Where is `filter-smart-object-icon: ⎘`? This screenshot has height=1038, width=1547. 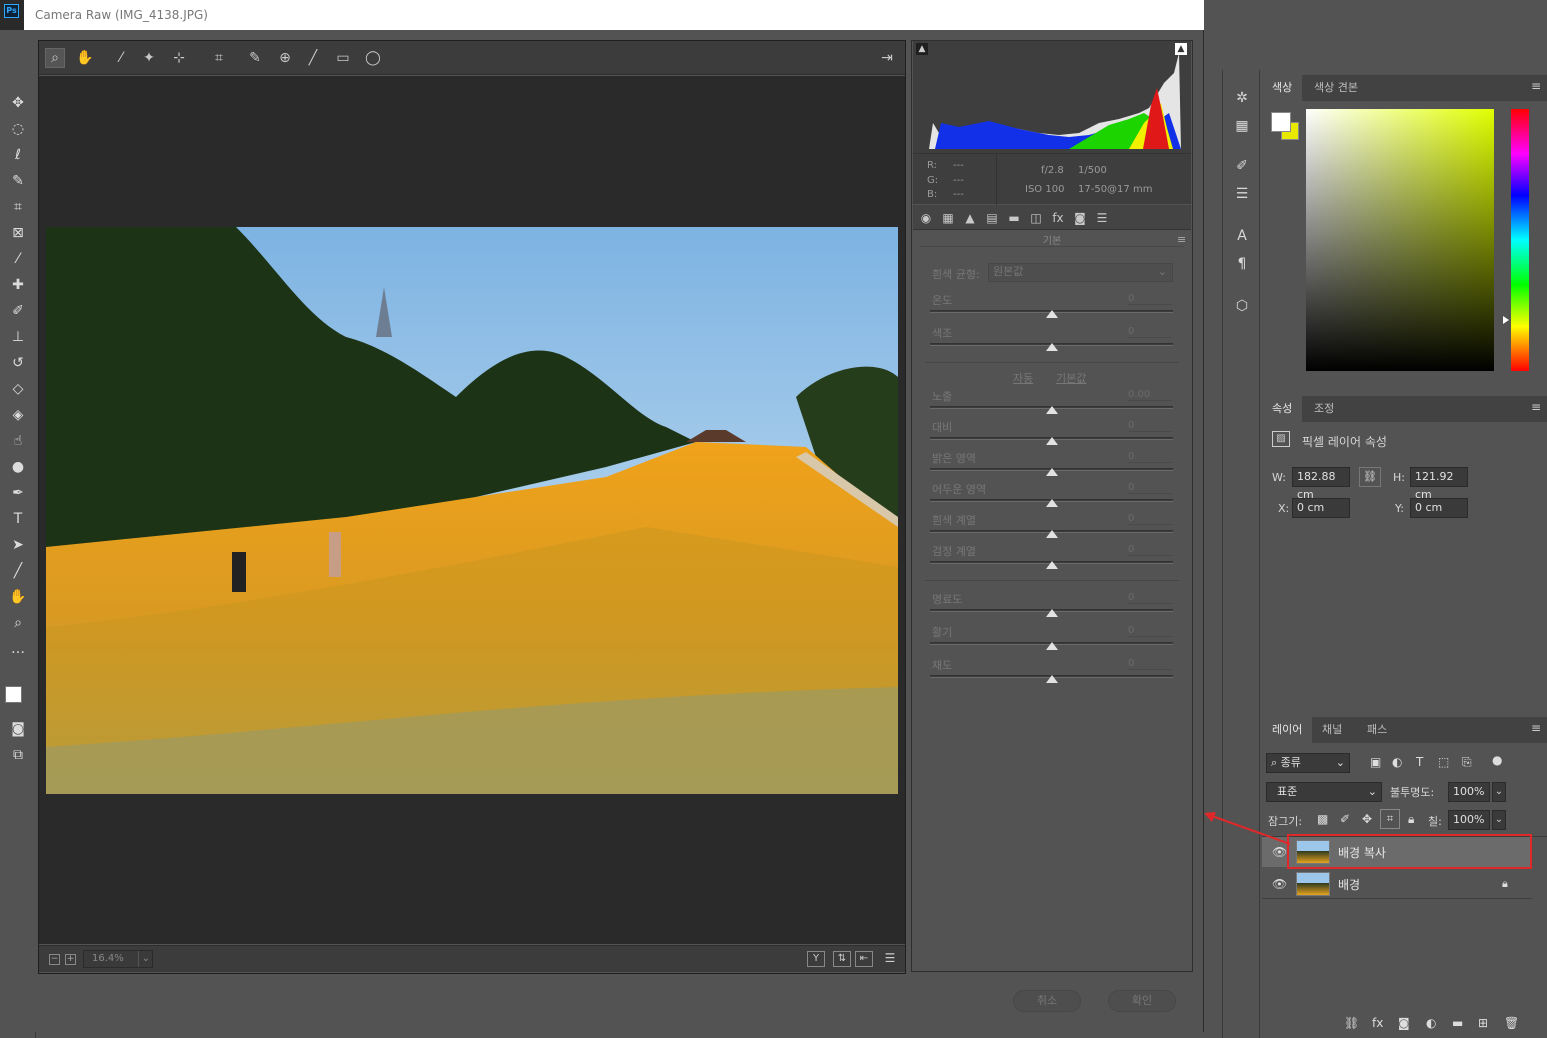
filter-smart-object-icon: ⎘ is located at coordinates (1467, 762).